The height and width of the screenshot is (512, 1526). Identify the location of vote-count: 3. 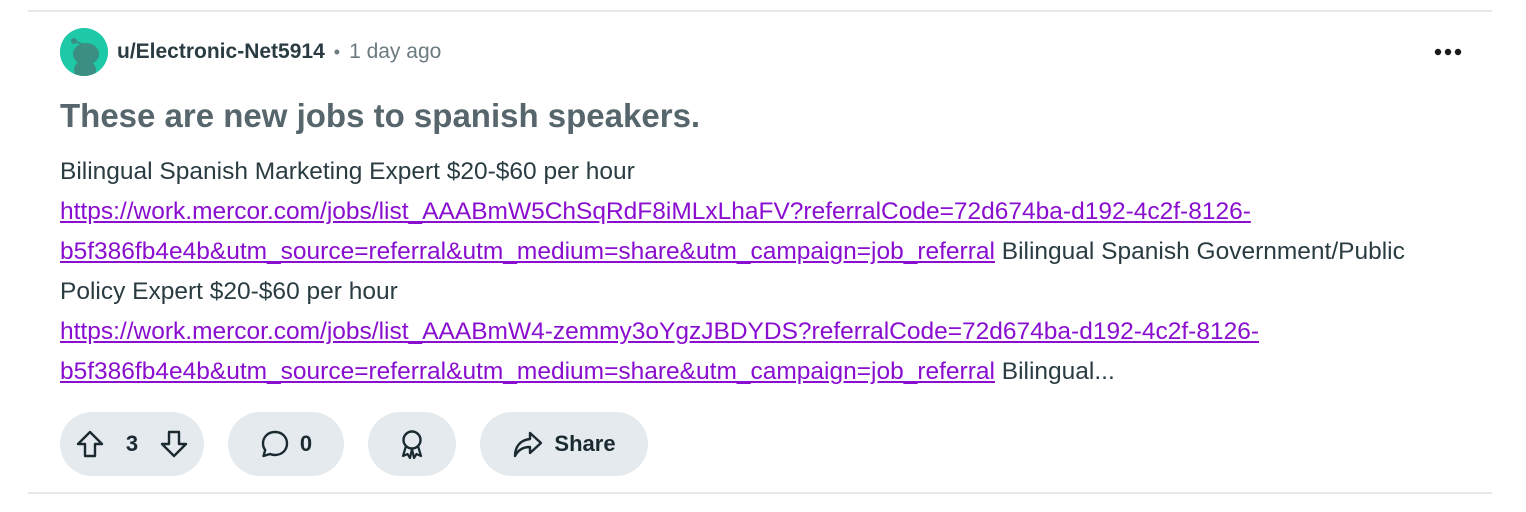
(132, 443).